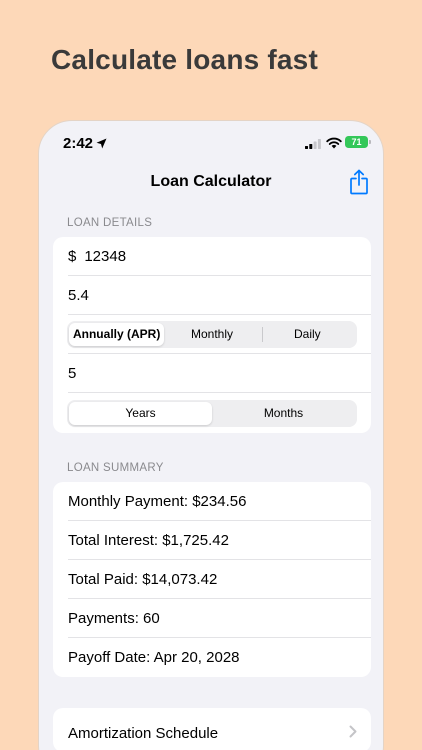 The height and width of the screenshot is (750, 422). Describe the element at coordinates (212, 373) in the screenshot. I see `loan-term-field: 5` at that location.